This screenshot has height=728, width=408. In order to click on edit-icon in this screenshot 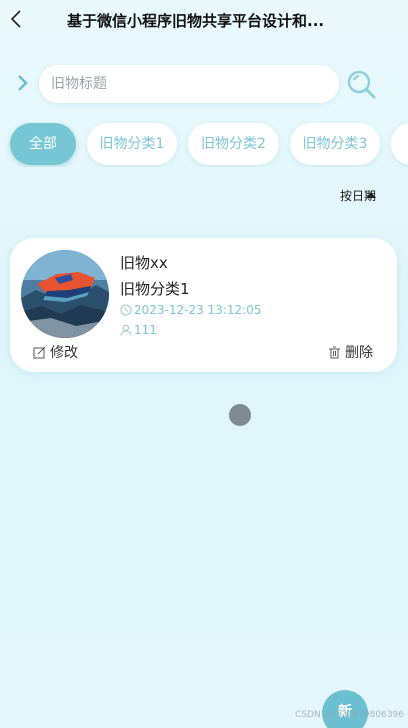, I will do `click(39, 352)`.